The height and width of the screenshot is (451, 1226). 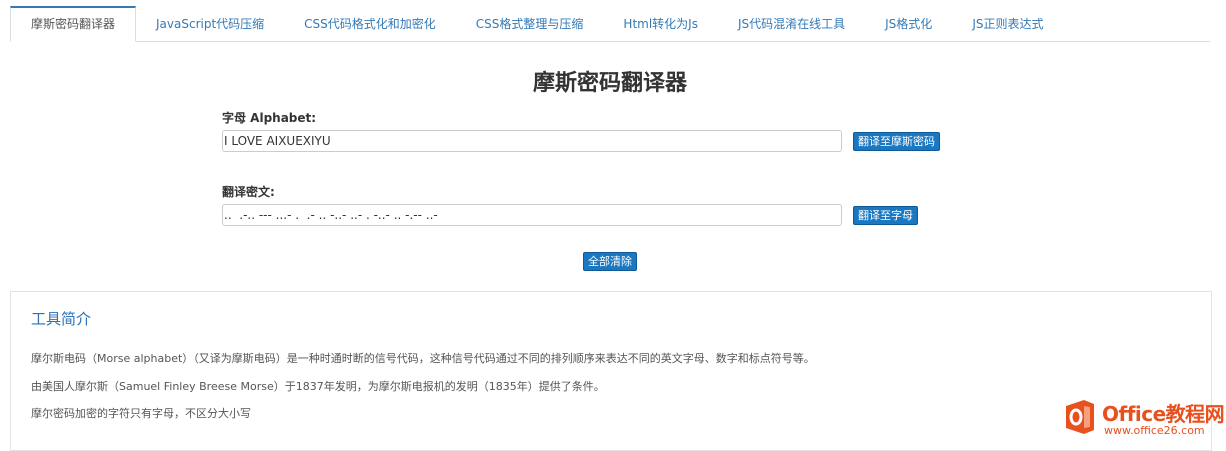 I want to click on alphabet-label: 字母 Alphabet:, so click(x=269, y=118).